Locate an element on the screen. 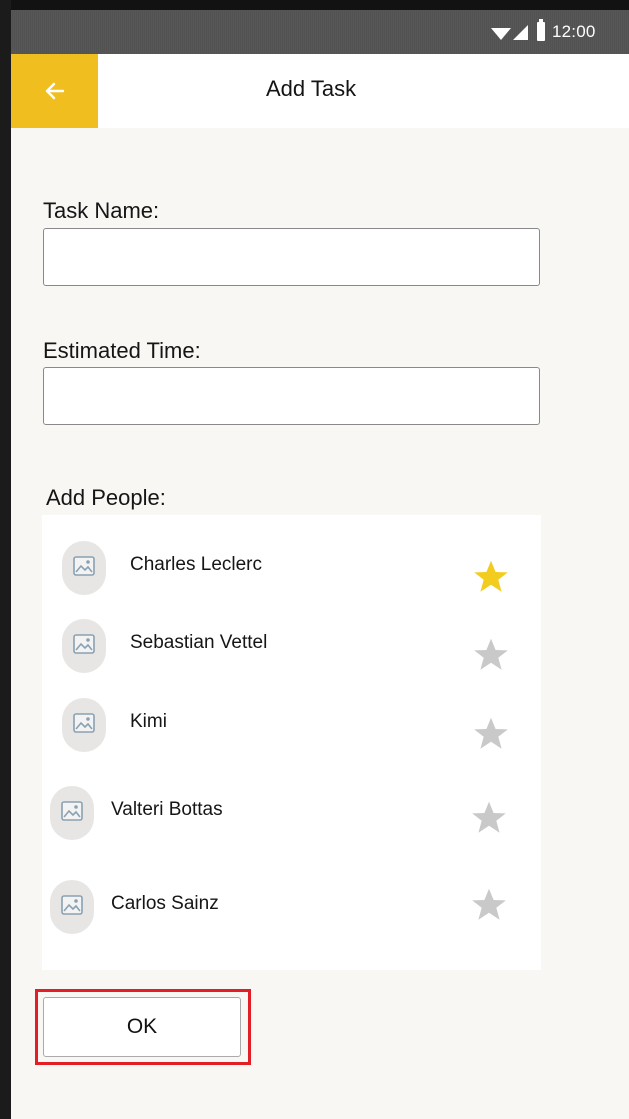 The width and height of the screenshot is (629, 1119). task-name-input is located at coordinates (291, 257).